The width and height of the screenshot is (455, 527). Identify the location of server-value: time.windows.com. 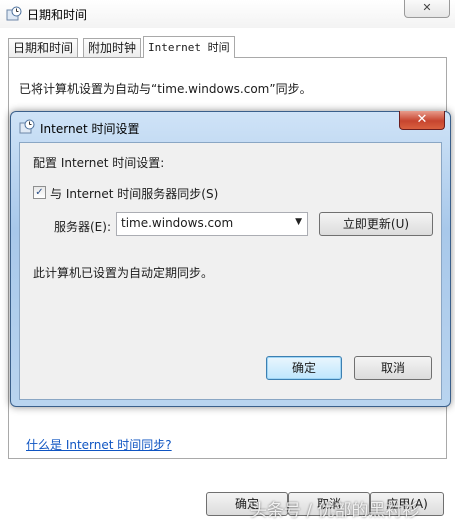
(177, 223).